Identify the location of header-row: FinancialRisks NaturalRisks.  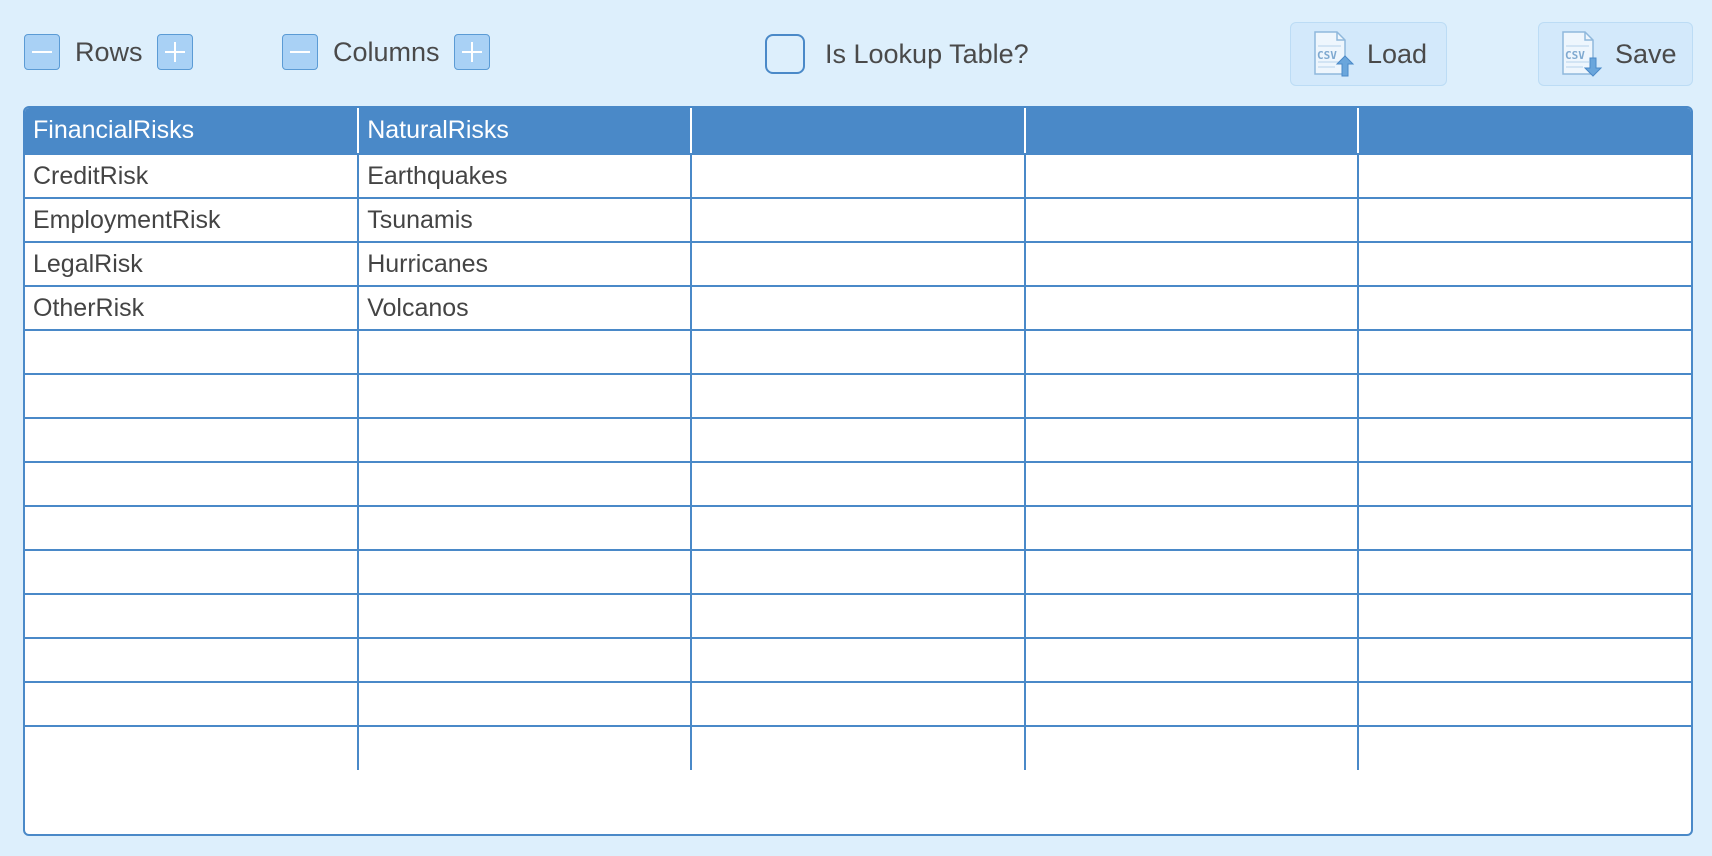
(858, 131).